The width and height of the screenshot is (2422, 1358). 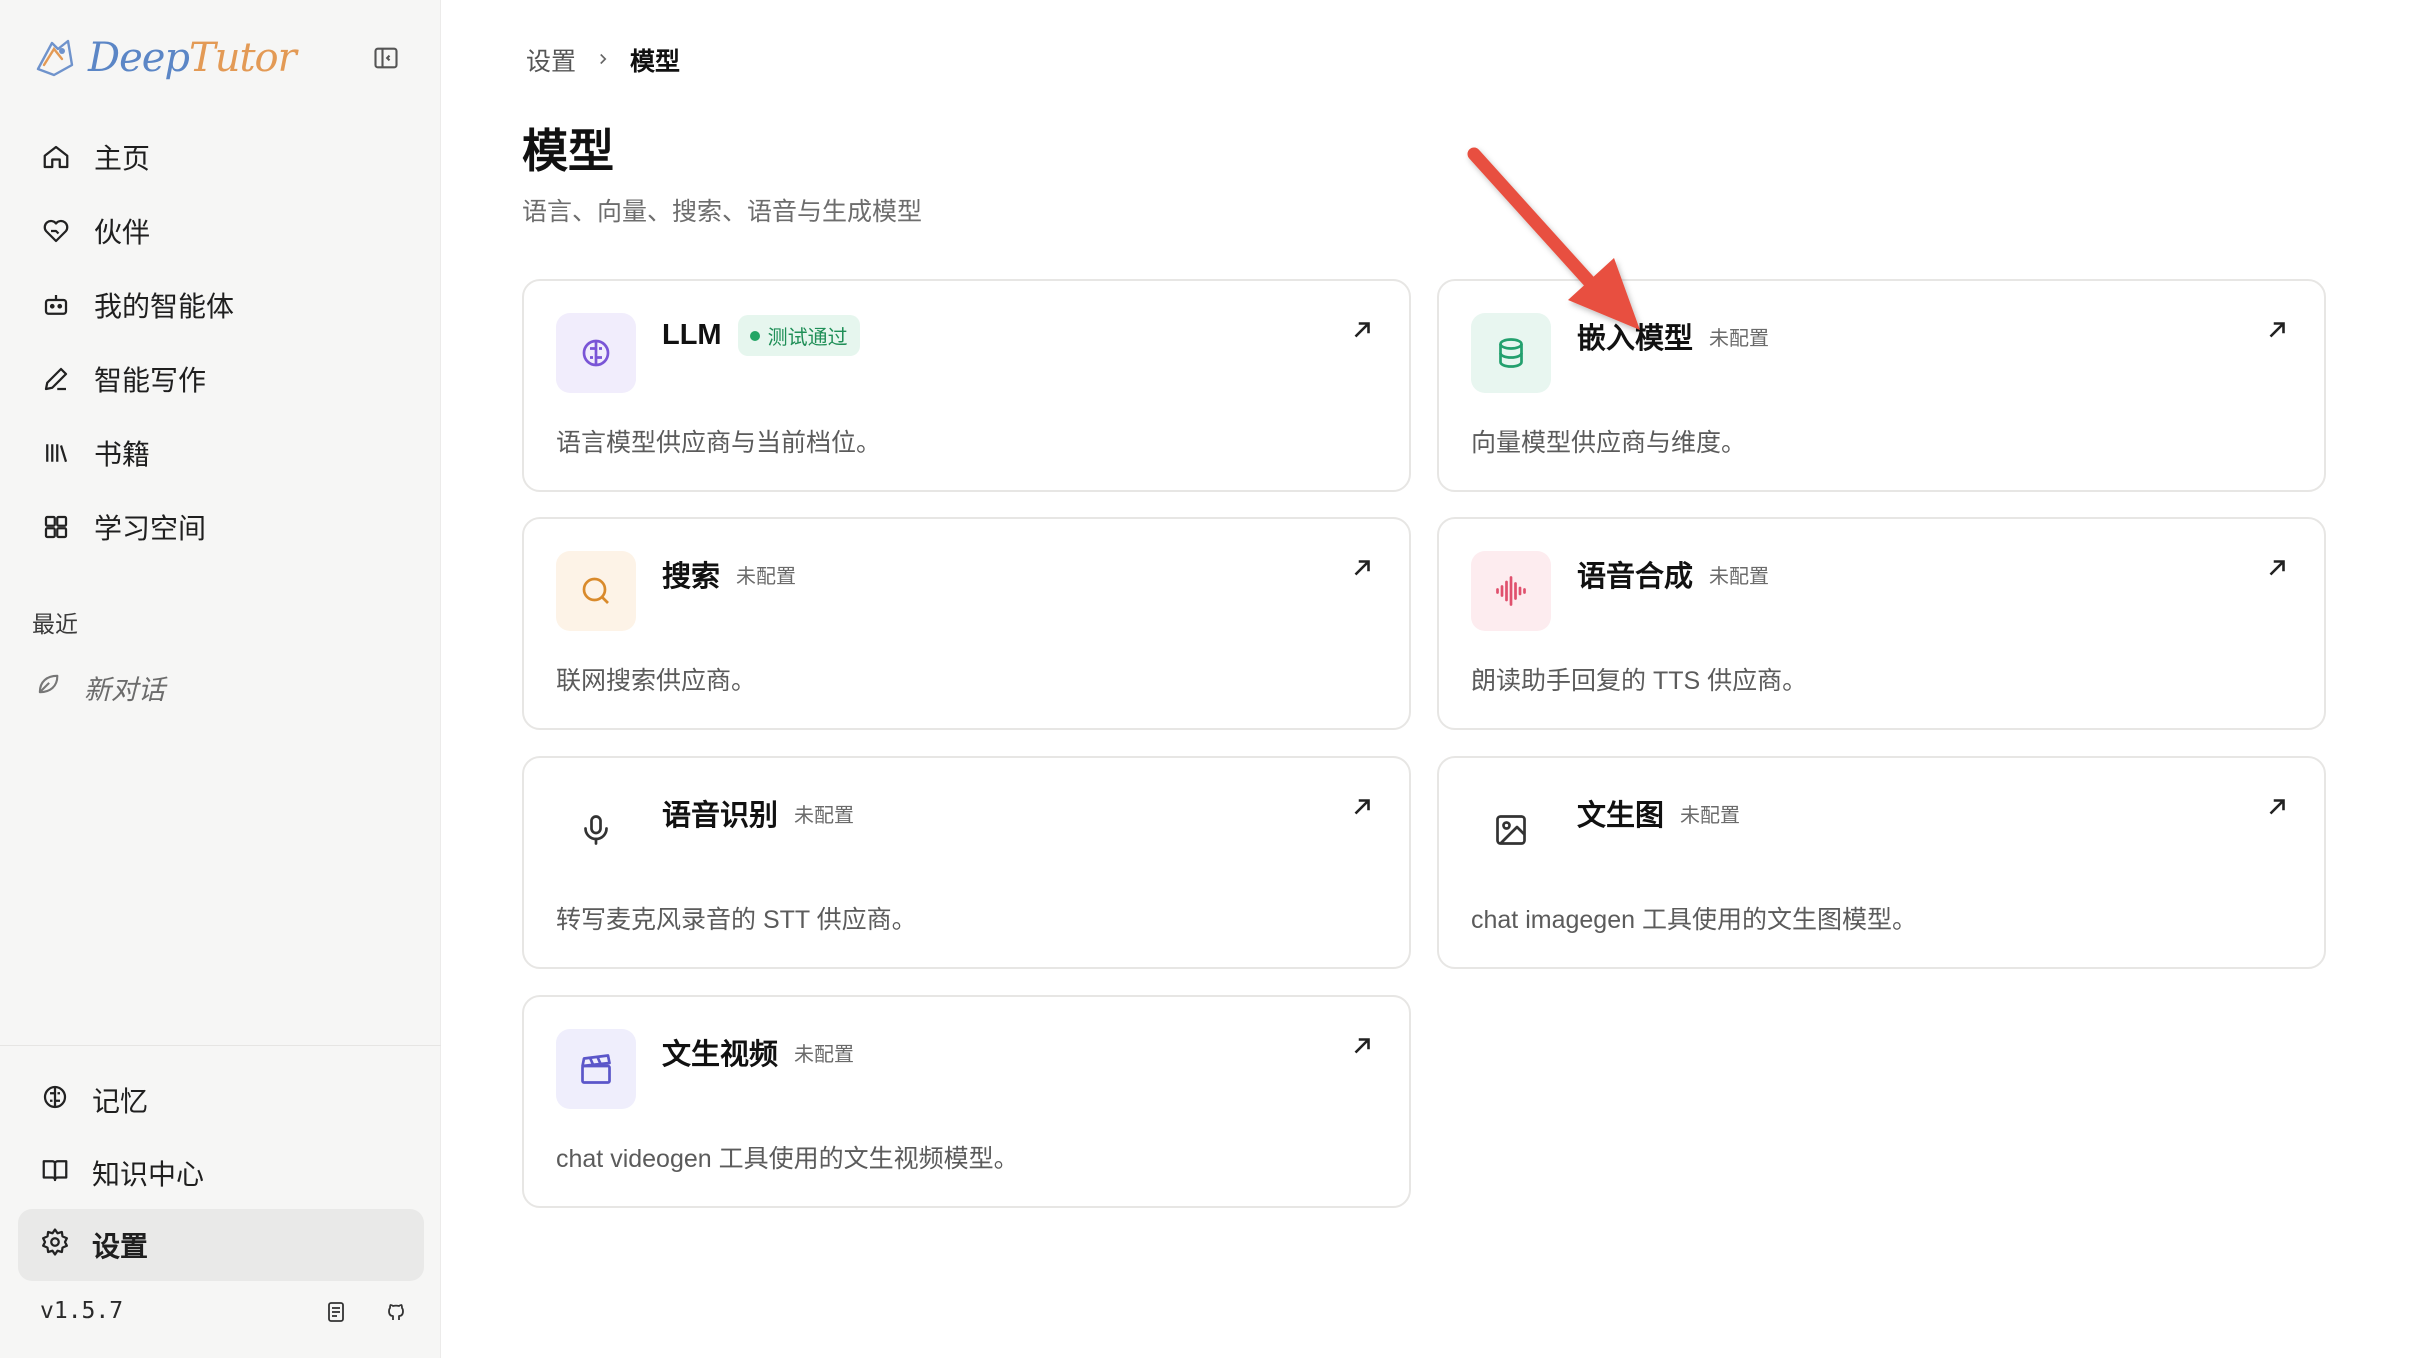 What do you see at coordinates (720, 1055) in the screenshot?
I see `card-title: 文生视频` at bounding box center [720, 1055].